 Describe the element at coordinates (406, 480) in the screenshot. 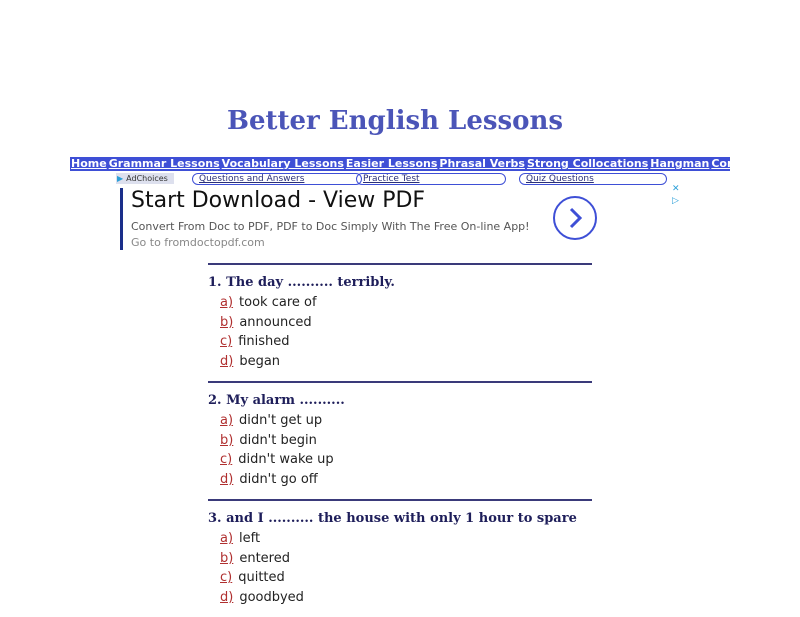

I see `answer-option: d) didn't go off` at that location.